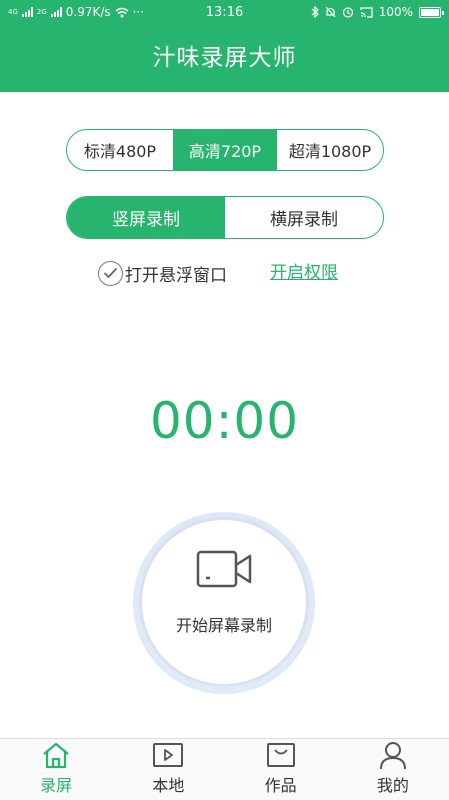 The image size is (449, 800). Describe the element at coordinates (159, 12) in the screenshot. I see `status-left: 4G 2G 0.97K/s ···` at that location.